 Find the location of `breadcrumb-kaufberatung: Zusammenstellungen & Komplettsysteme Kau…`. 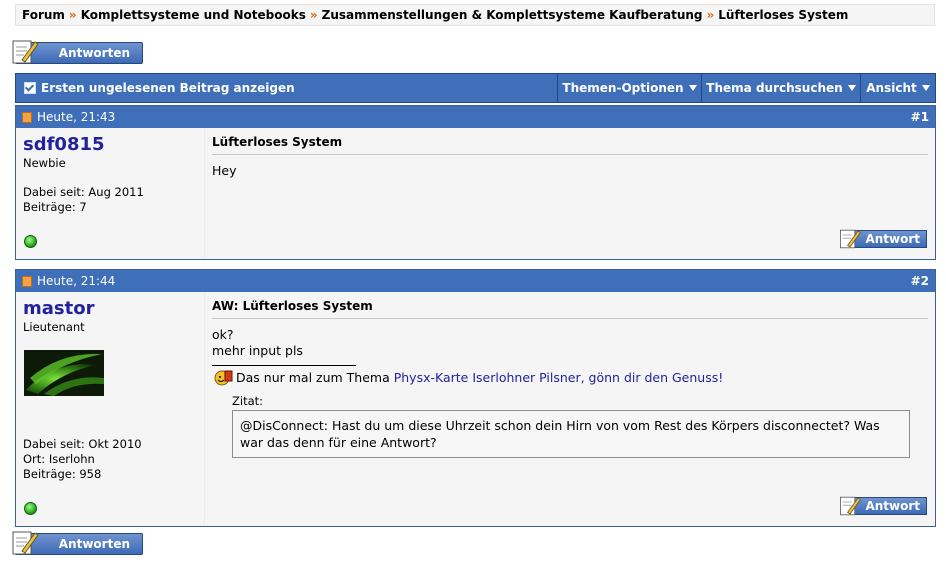

breadcrumb-kaufberatung: Zusammenstellungen & Komplettsysteme Kau… is located at coordinates (512, 15).